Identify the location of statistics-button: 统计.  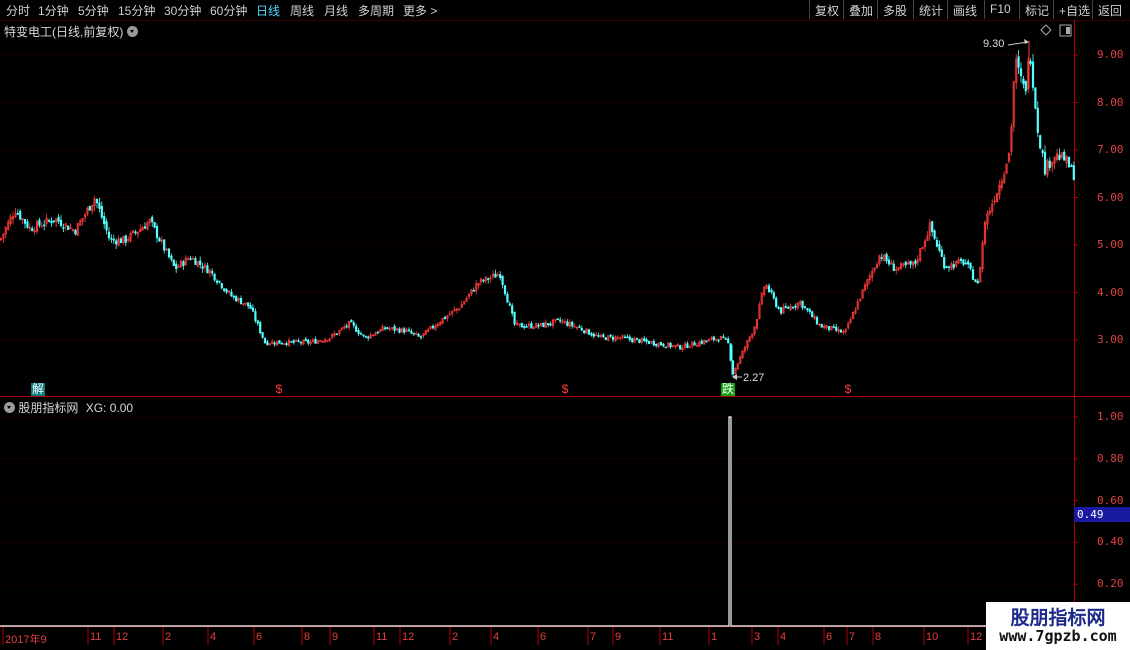
(930, 9).